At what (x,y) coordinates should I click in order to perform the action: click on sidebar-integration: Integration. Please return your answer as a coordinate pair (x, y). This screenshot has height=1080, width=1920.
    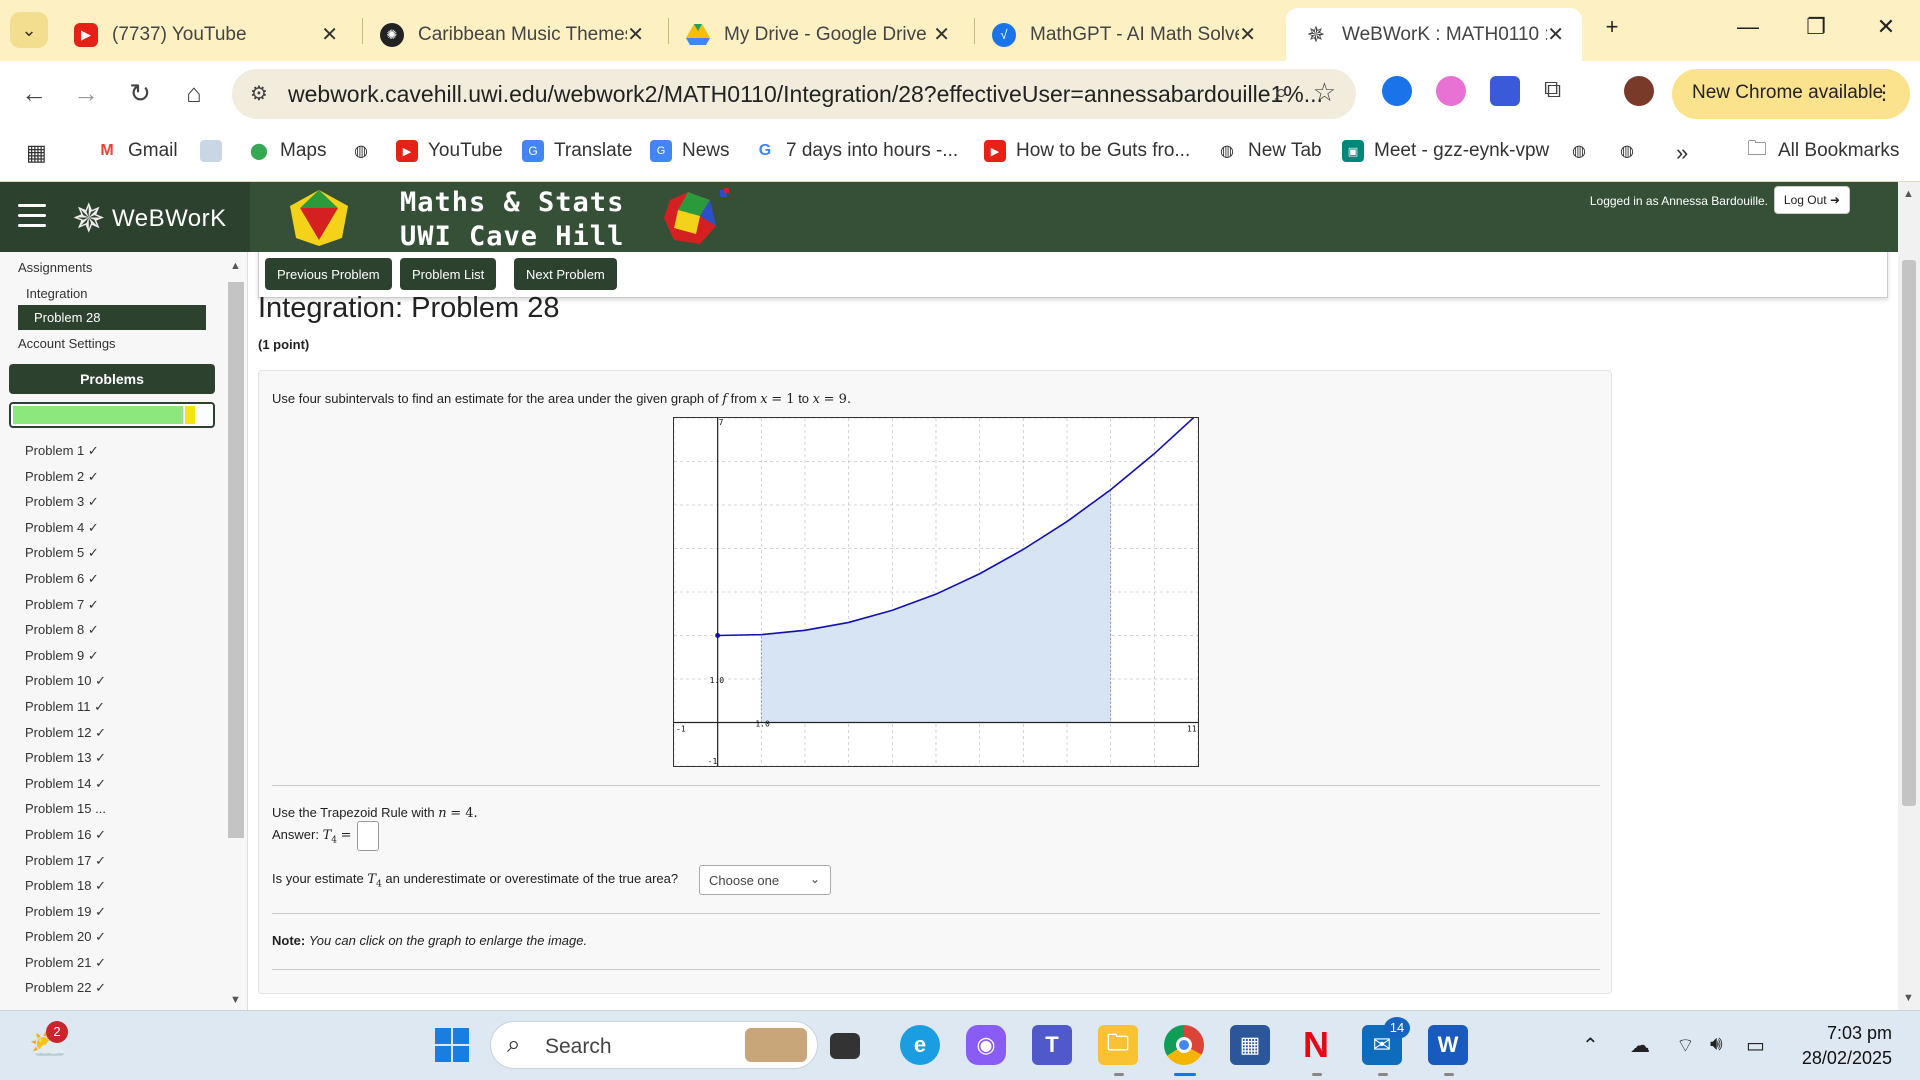
    Looking at the image, I should click on (56, 293).